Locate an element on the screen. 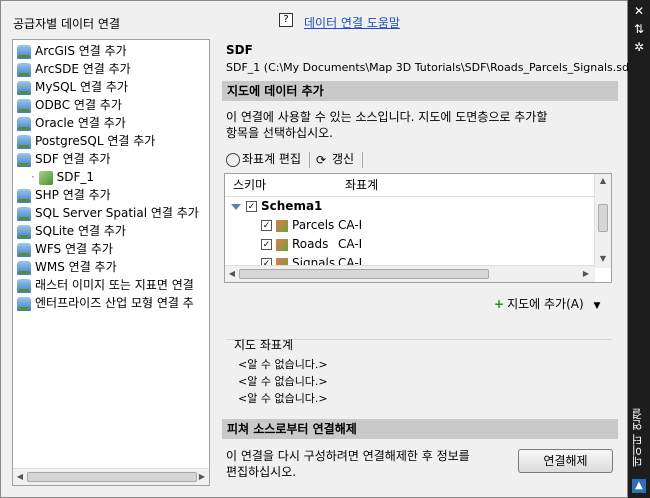 The height and width of the screenshot is (498, 650). tree-item-raster: 래스터 이미지 또는 지표면 연결 is located at coordinates (105, 285).